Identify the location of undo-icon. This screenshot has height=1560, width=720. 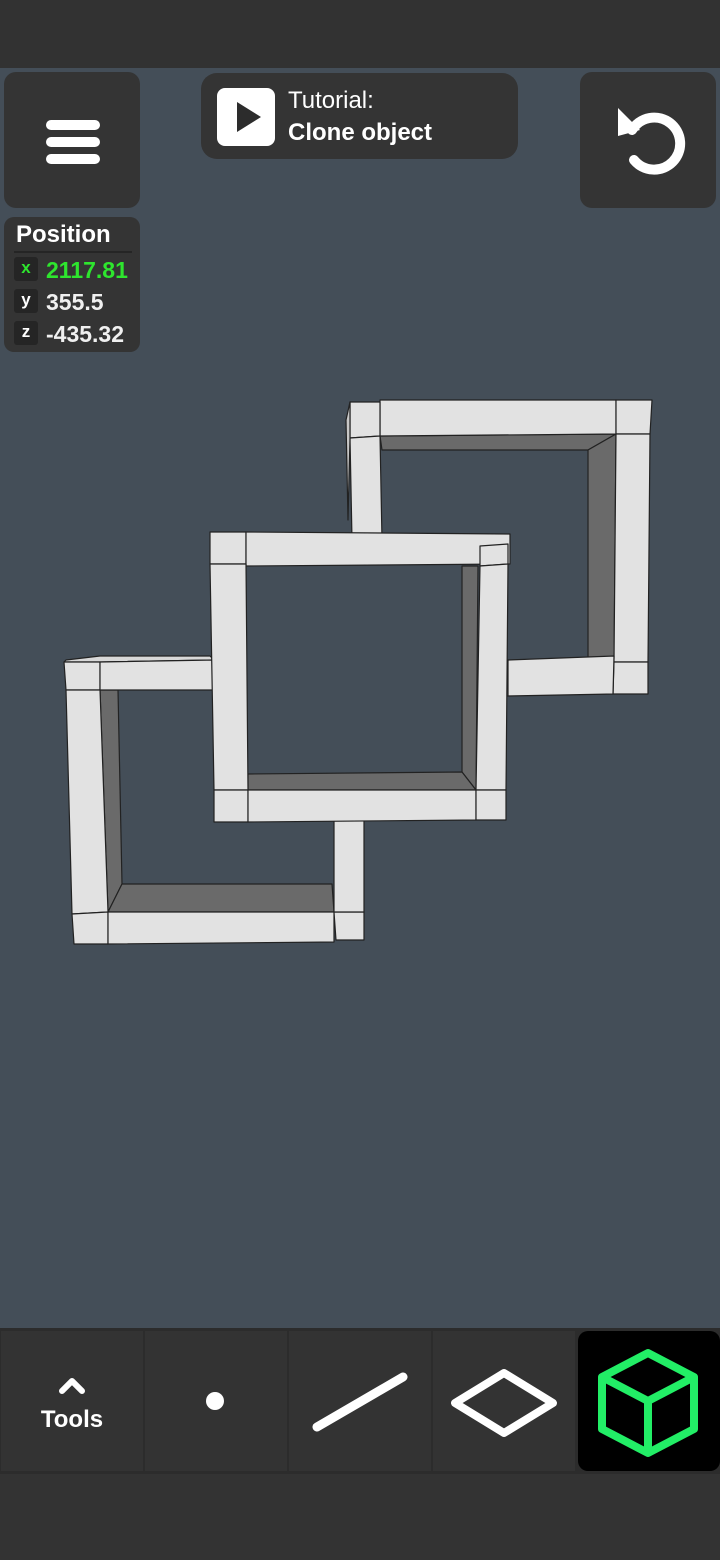
(652, 141).